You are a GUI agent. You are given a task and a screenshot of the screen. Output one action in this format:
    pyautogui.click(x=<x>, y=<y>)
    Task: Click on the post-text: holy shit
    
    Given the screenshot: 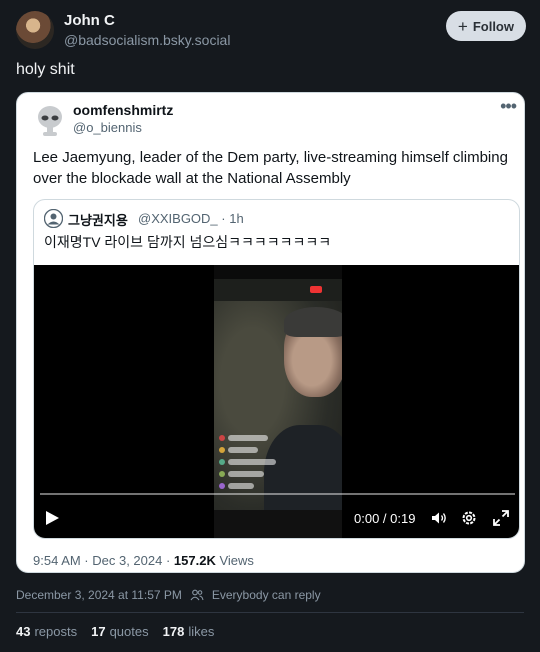 What is the action you would take?
    pyautogui.click(x=45, y=69)
    